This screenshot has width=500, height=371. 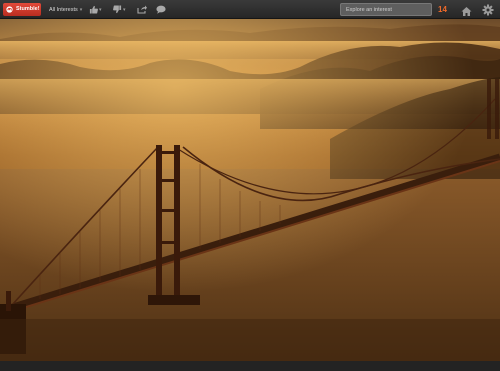 I want to click on thumbs-down-icon, so click(x=117, y=9).